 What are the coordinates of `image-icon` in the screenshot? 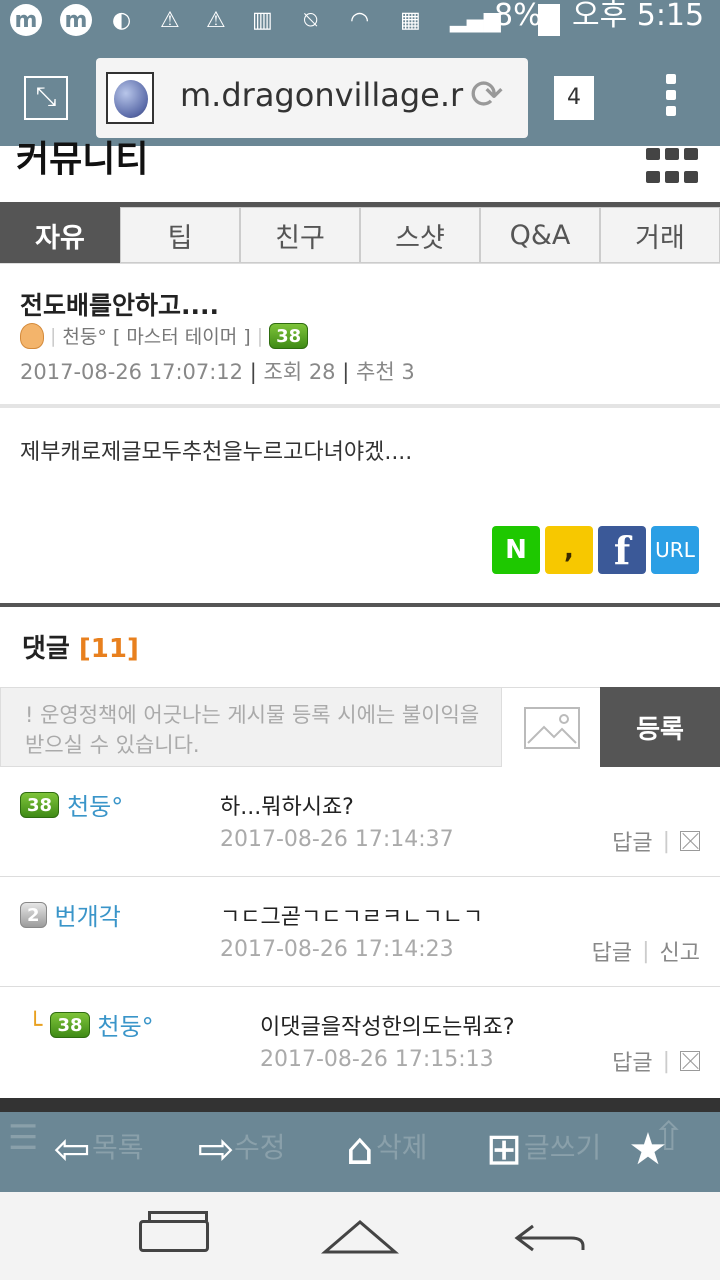 It's located at (551, 728).